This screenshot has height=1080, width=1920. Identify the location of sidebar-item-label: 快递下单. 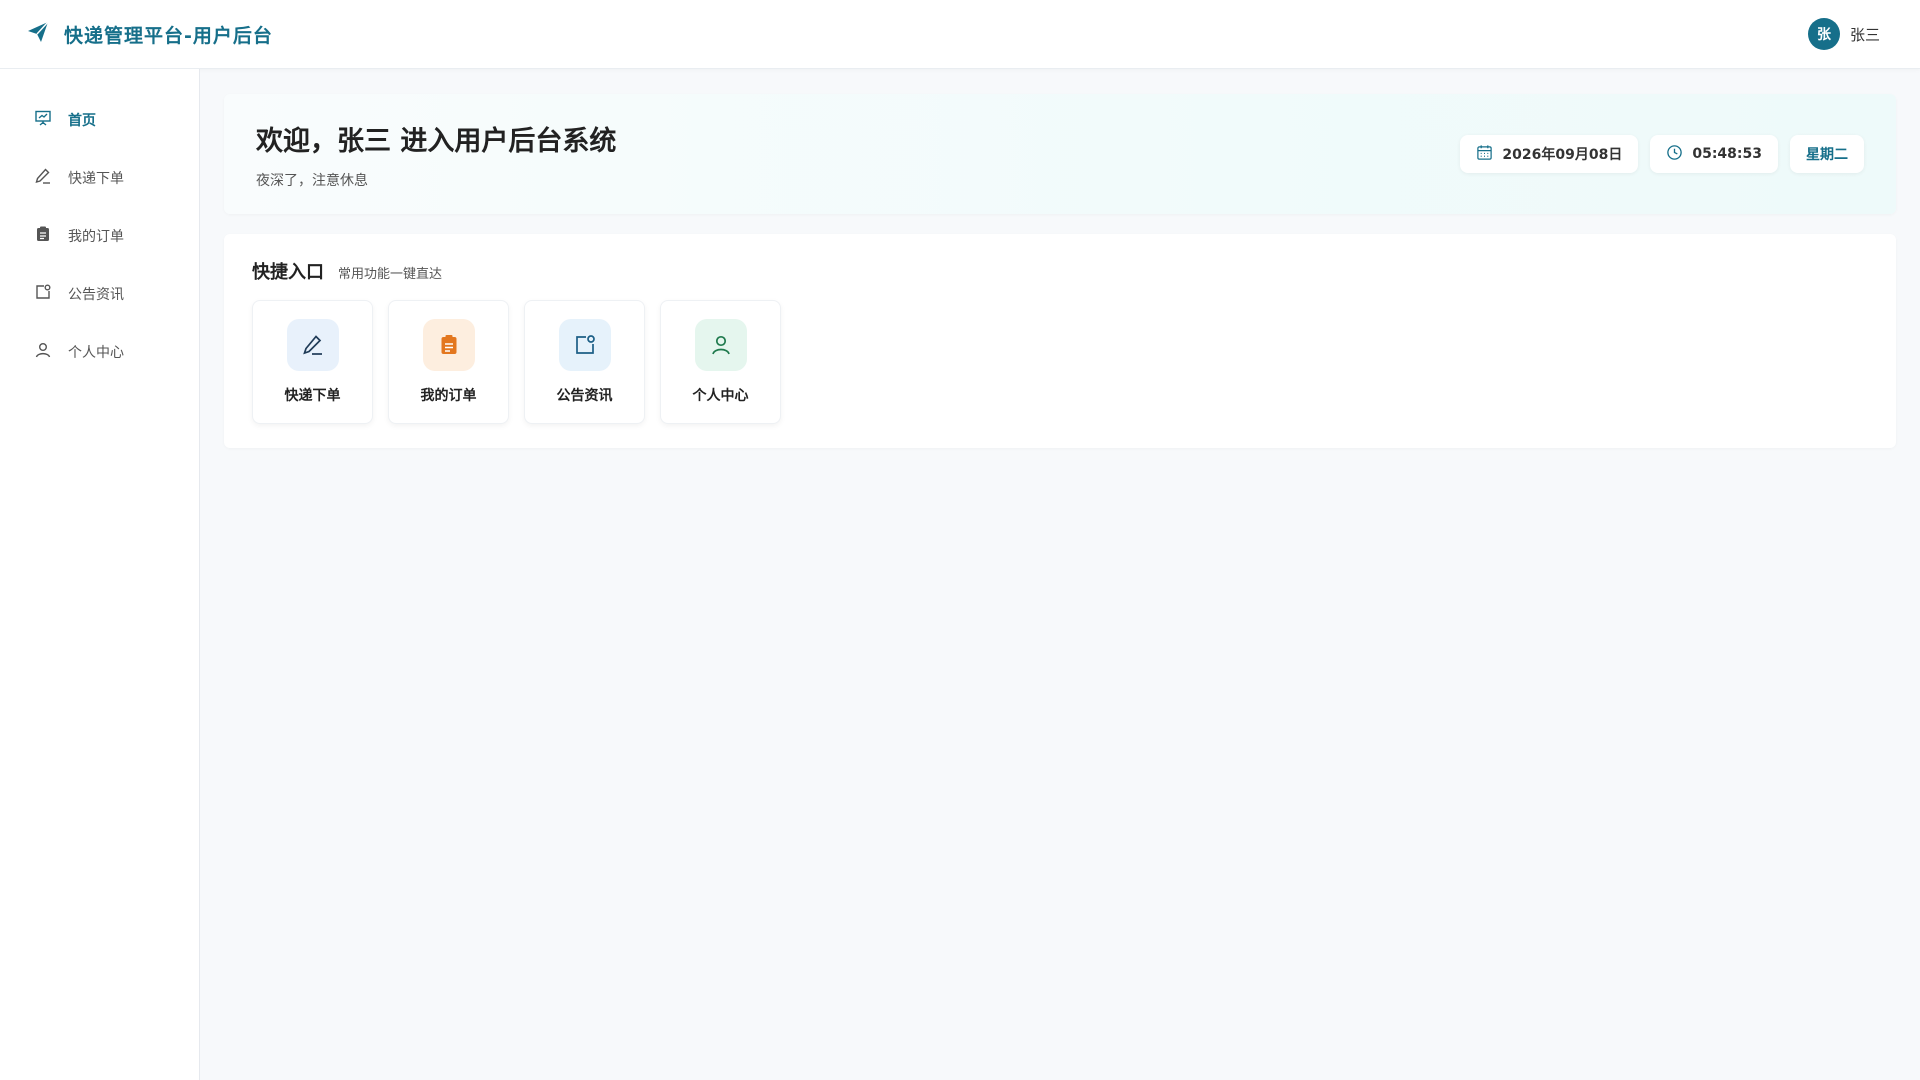
(96, 179).